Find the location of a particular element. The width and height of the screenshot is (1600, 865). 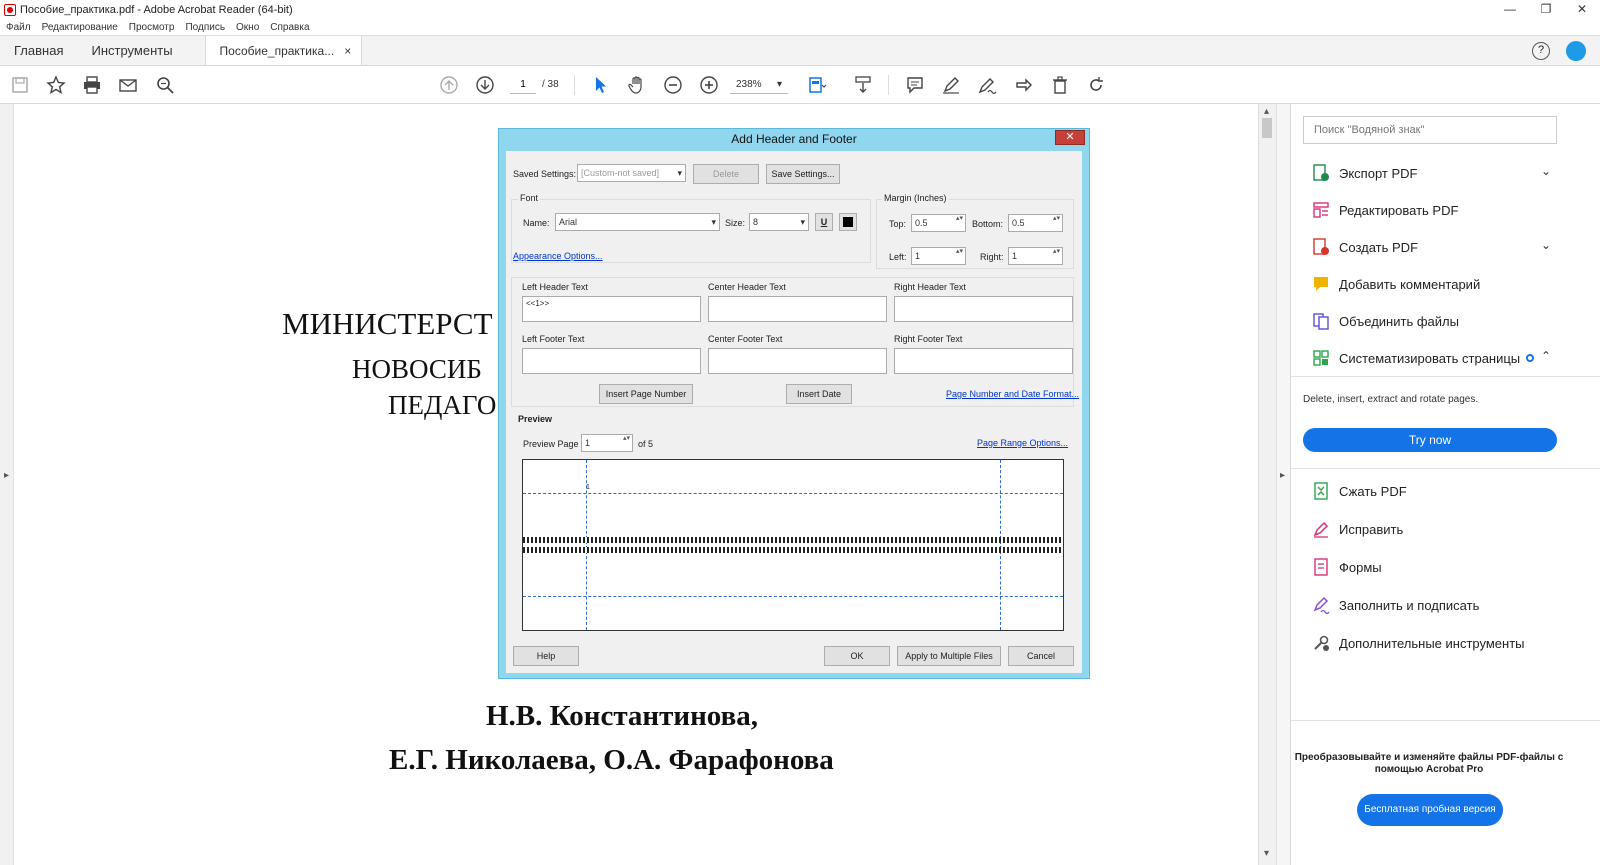

tool-edit-pdf: Редактировать PDF is located at coordinates (1384, 210).